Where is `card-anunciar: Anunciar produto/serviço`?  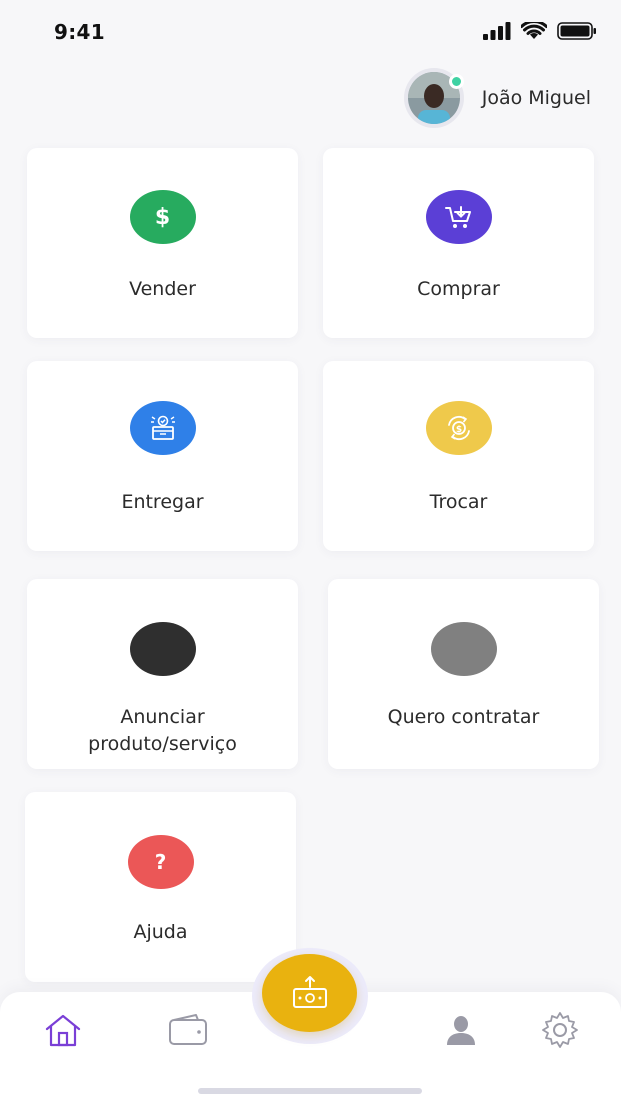
card-anunciar: Anunciar produto/serviço is located at coordinates (162, 674).